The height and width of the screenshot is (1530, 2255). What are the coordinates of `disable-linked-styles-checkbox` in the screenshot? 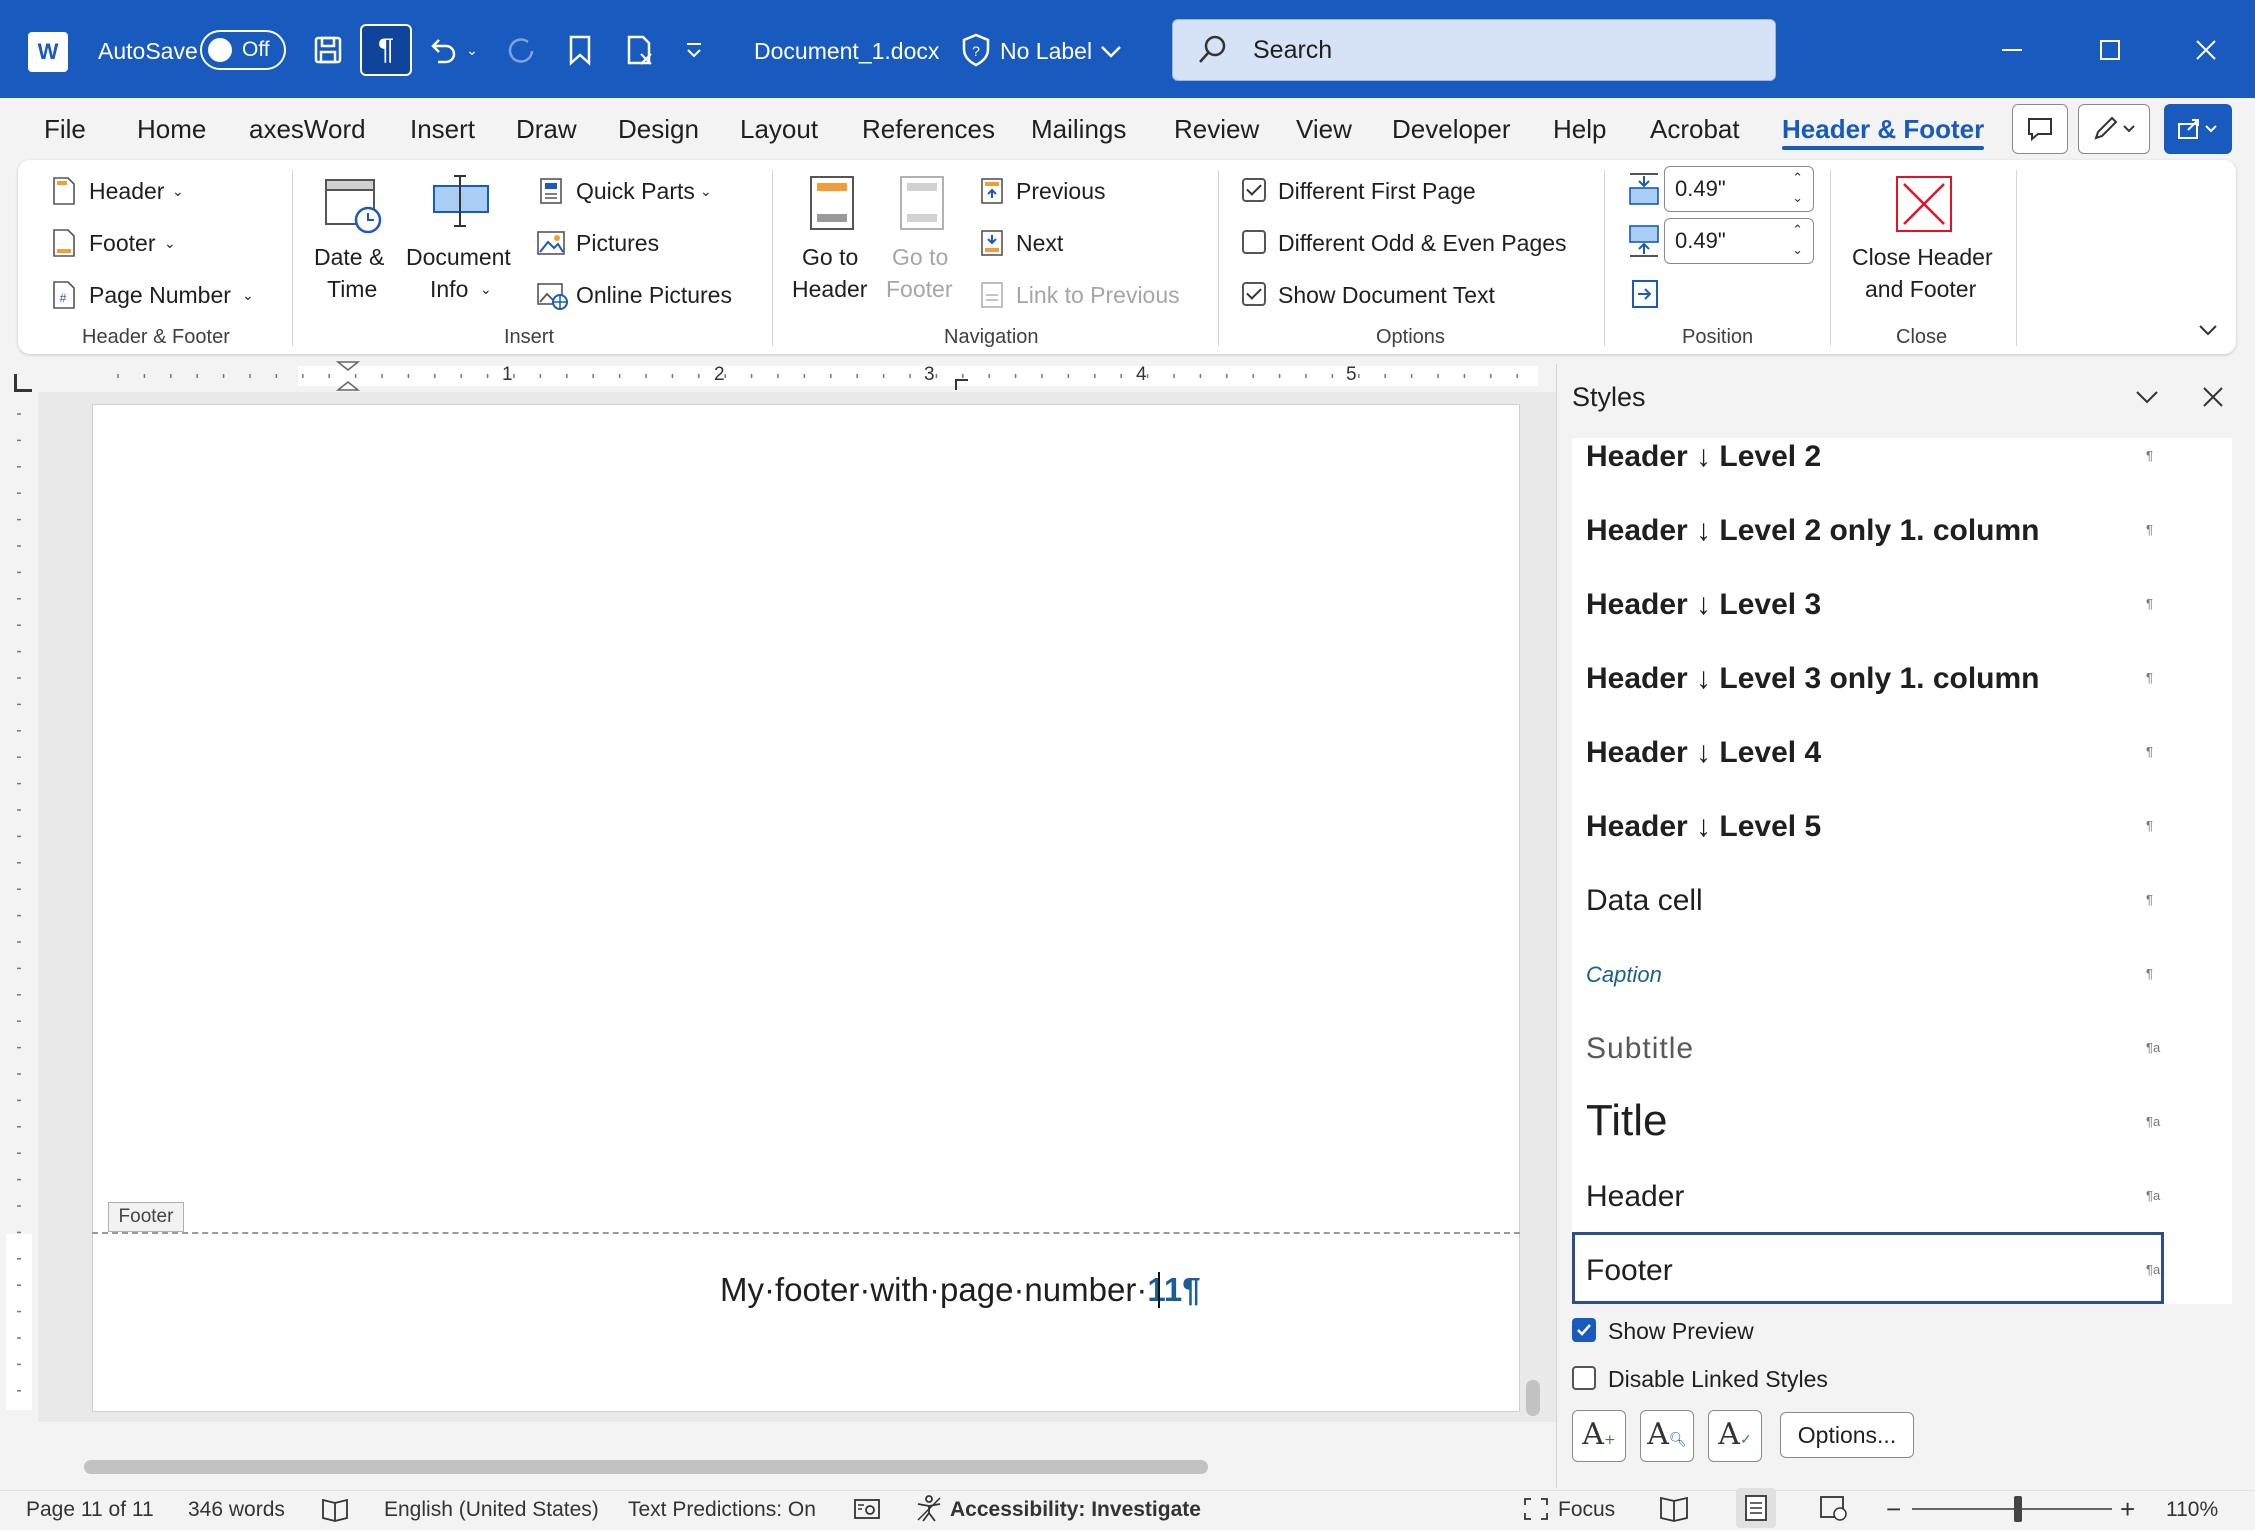 It's located at (1584, 1378).